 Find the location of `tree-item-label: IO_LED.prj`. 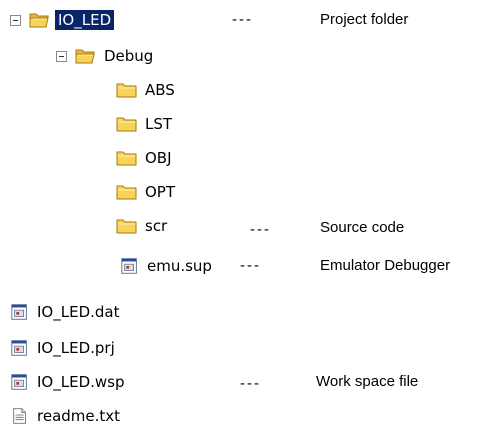

tree-item-label: IO_LED.prj is located at coordinates (76, 348).